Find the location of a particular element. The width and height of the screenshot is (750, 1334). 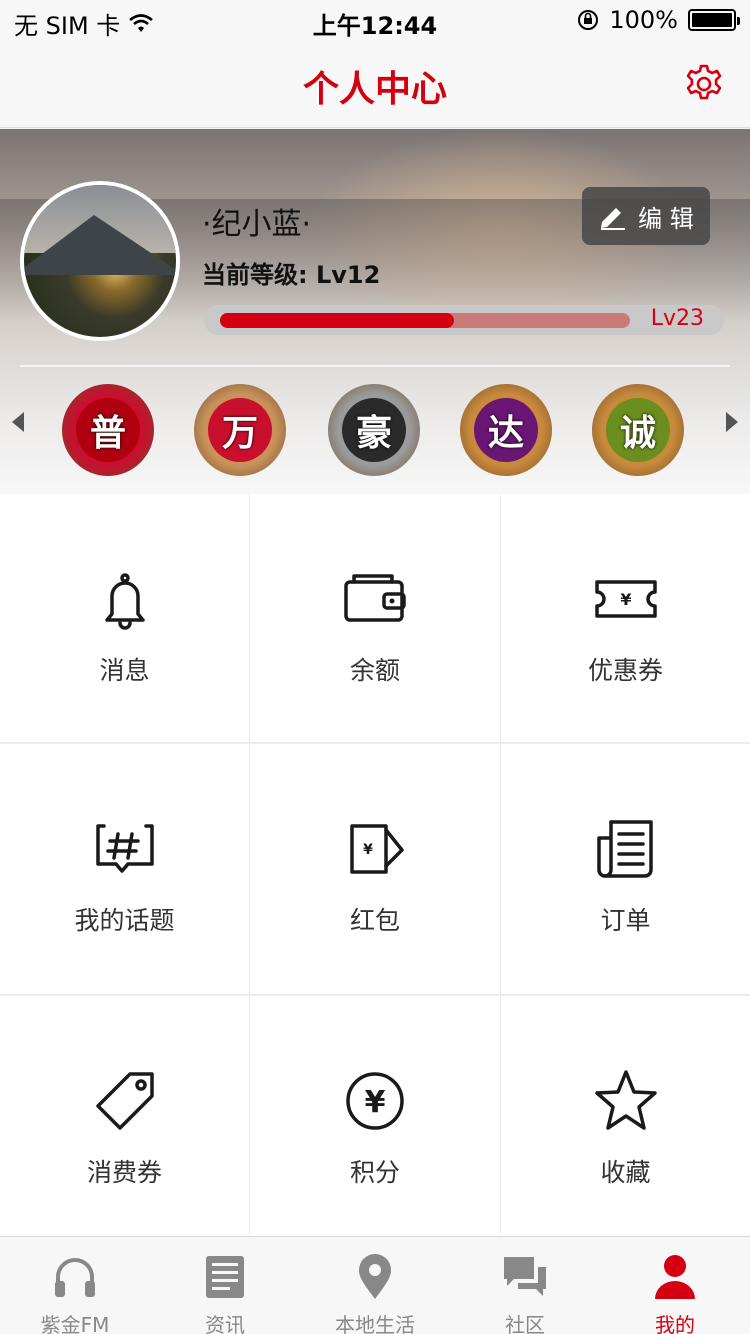

grid-item-label: 余额 is located at coordinates (374, 670).